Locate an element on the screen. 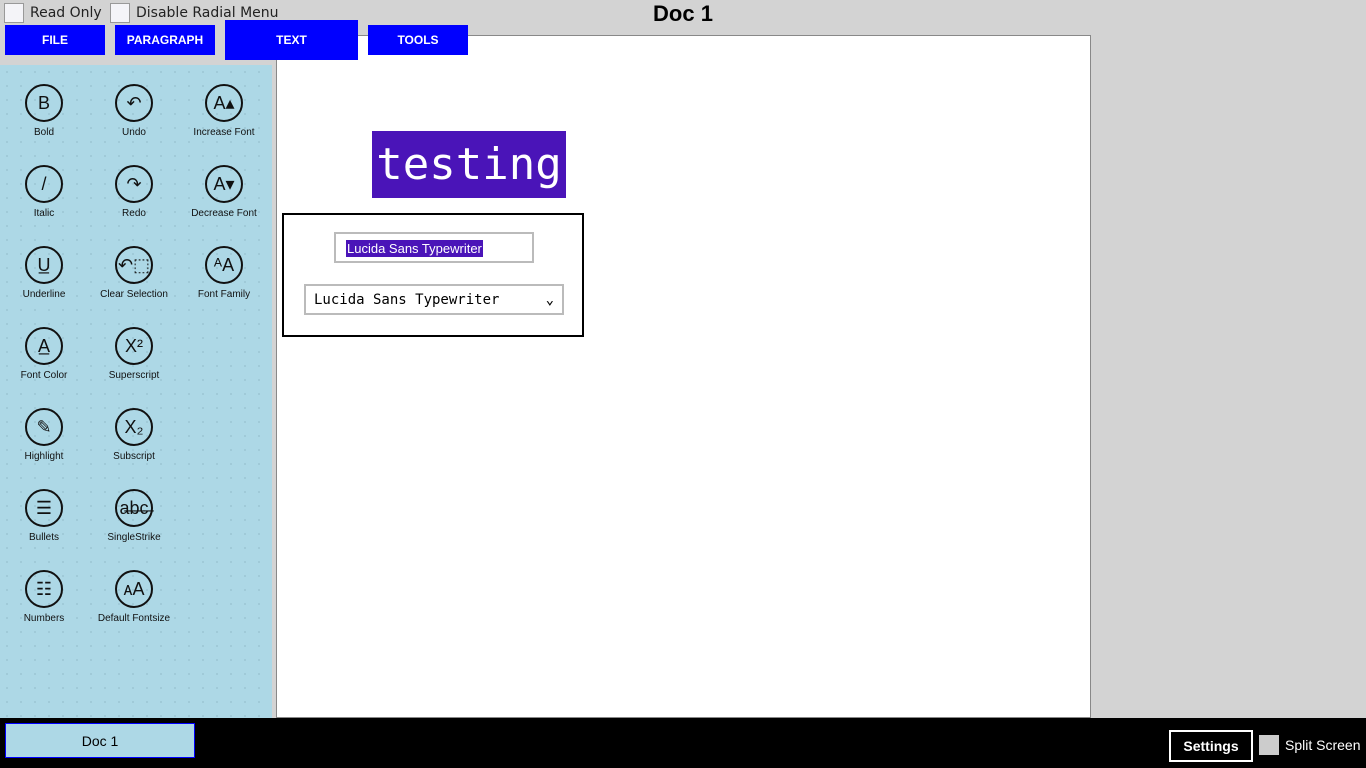 This screenshot has width=1366, height=768. tool-decrease-font: A▾ Decrease Font is located at coordinates (224, 192).